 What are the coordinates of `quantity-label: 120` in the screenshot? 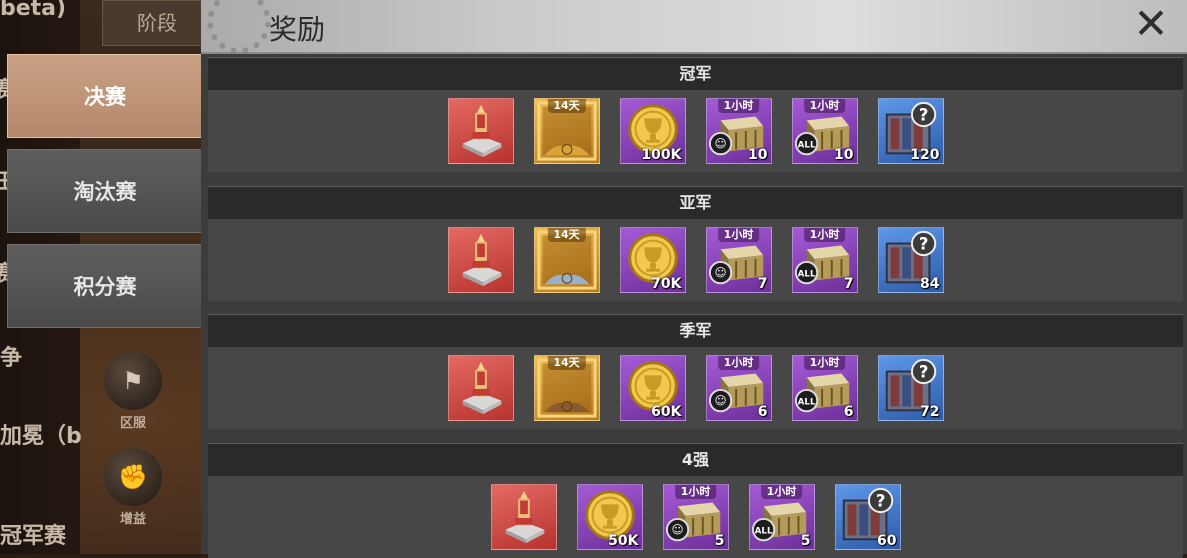 It's located at (925, 155).